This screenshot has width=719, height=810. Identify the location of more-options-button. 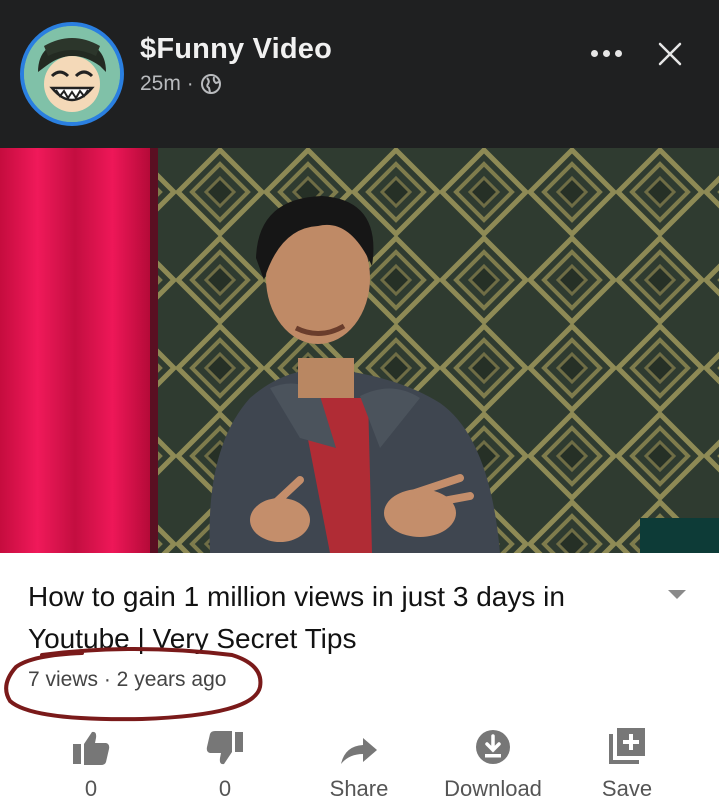
(606, 53).